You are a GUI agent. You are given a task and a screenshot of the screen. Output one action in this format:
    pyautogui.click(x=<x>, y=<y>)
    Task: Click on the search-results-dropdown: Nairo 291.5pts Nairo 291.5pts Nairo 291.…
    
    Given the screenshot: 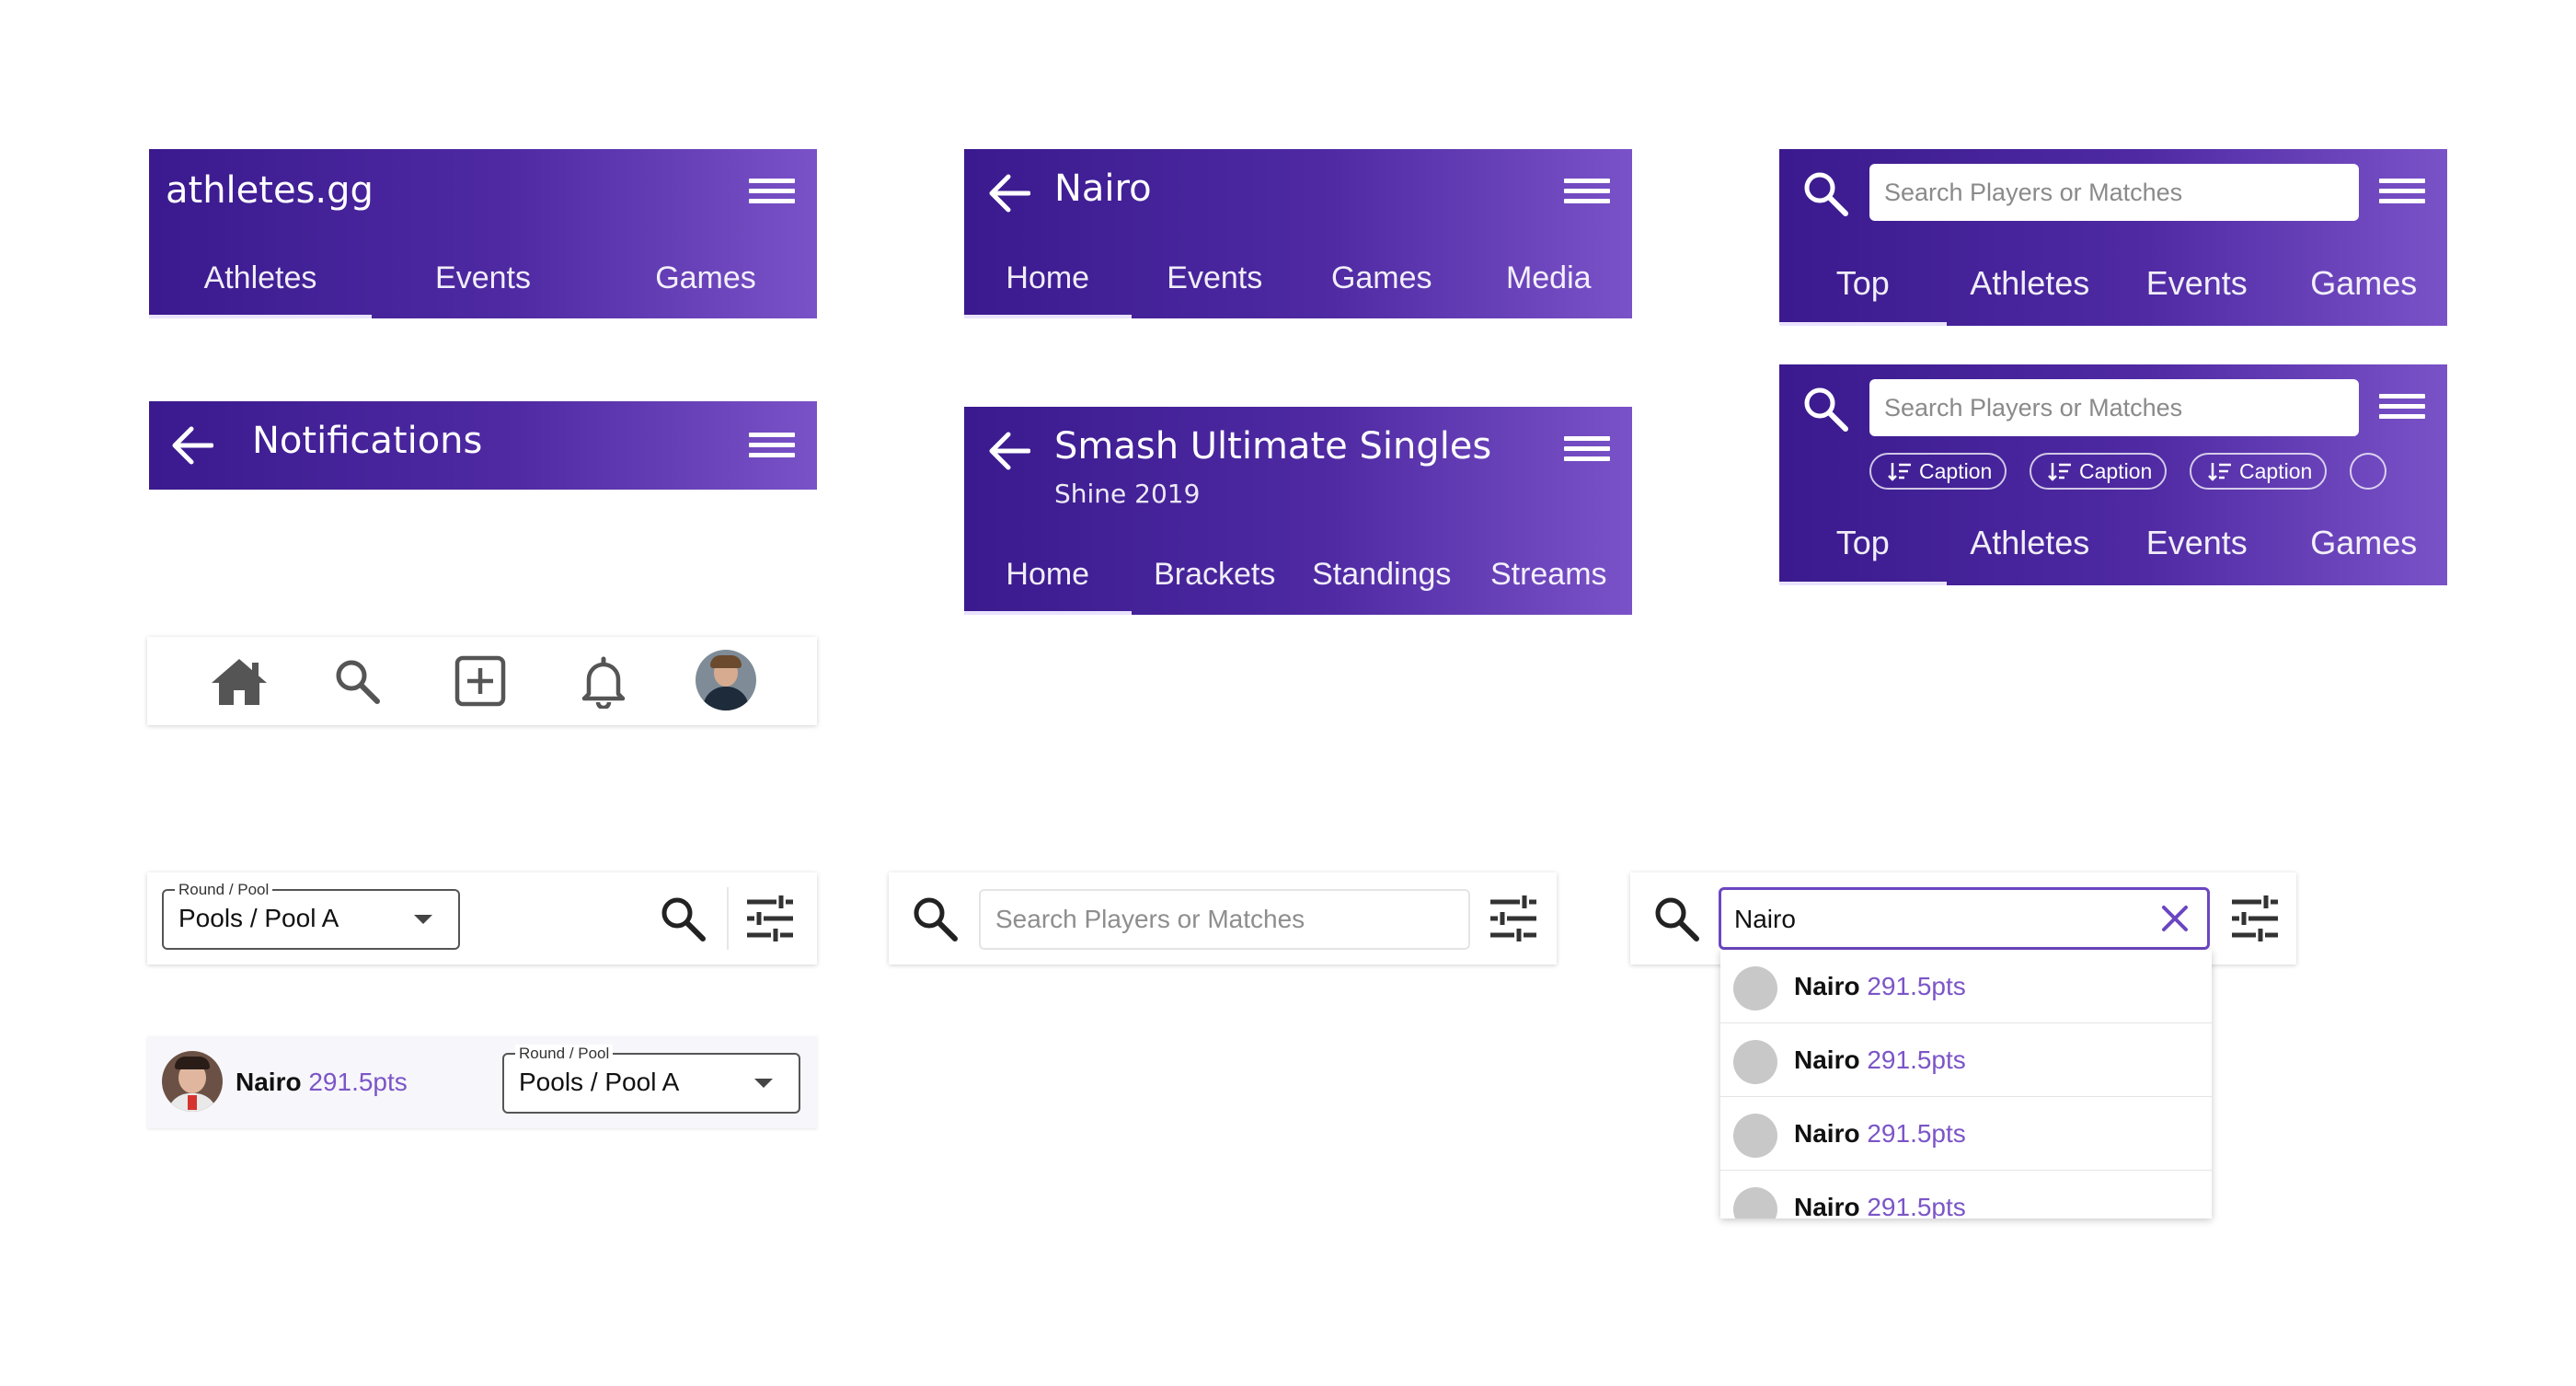 What is the action you would take?
    pyautogui.click(x=1966, y=1084)
    